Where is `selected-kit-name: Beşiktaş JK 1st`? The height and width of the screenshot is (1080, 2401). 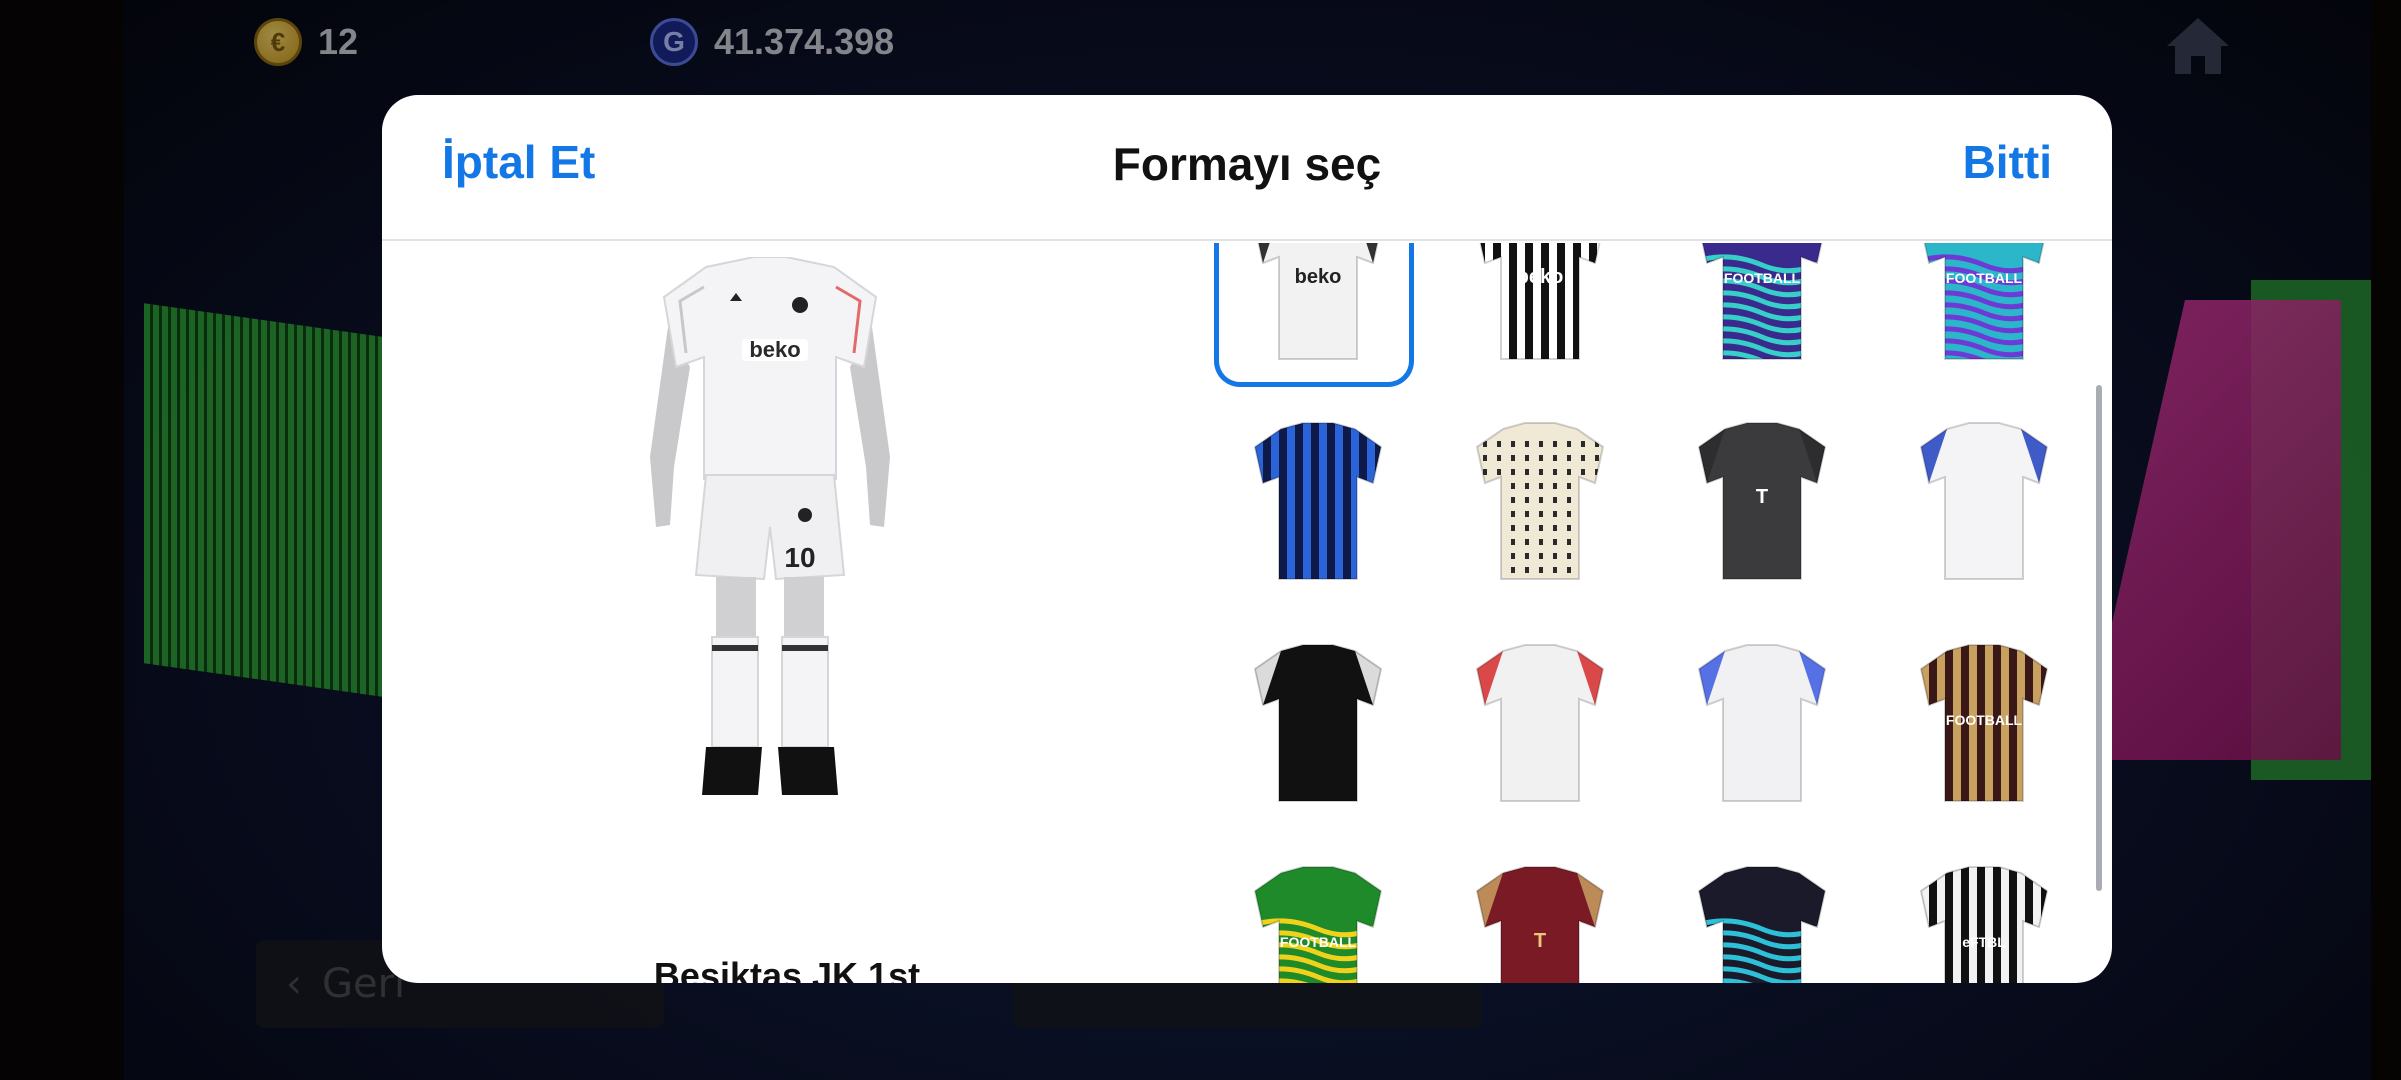 selected-kit-name: Beşiktaş JK 1st is located at coordinates (787, 969).